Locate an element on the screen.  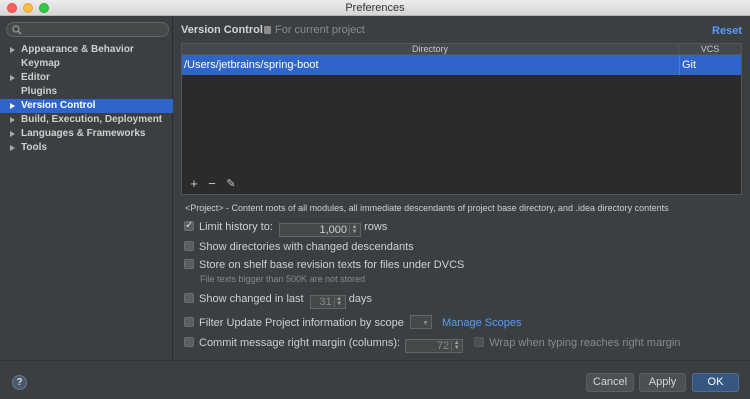
project-scope-icon is located at coordinates (267, 30).